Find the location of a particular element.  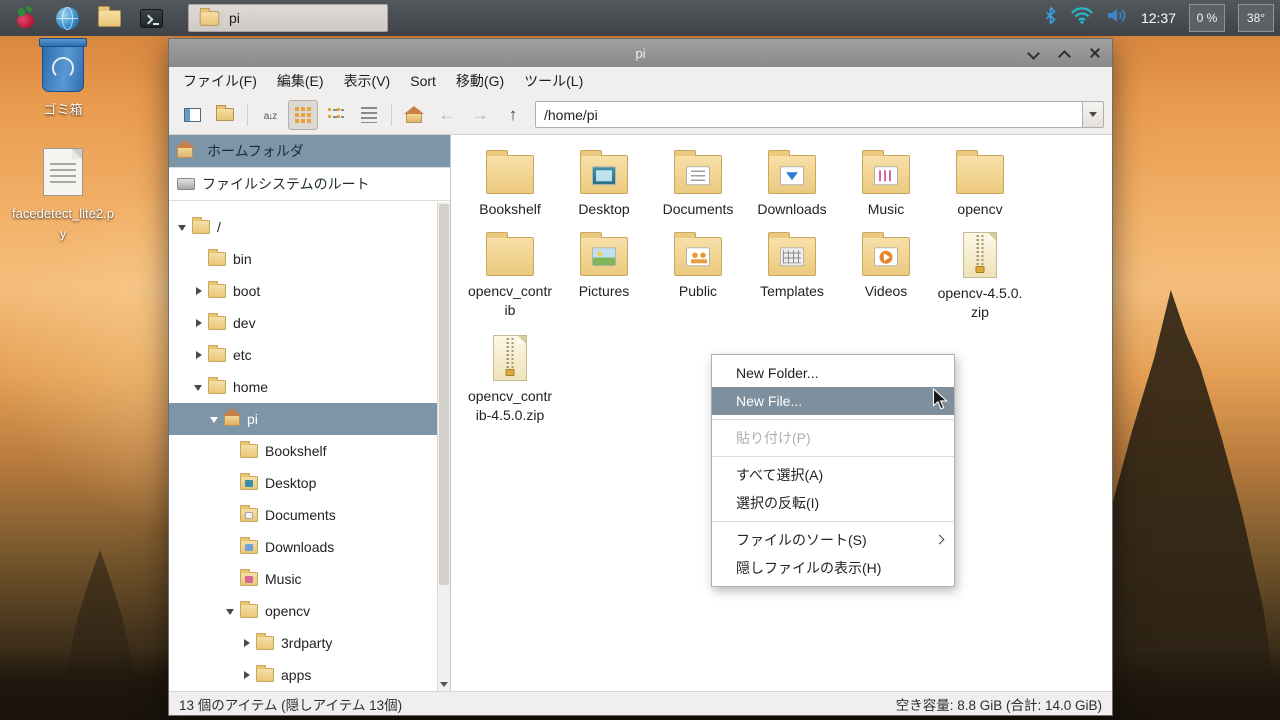

file-item-opencv-contrib-zip: opencv_contrib-4.5.0.zip is located at coordinates (510, 379).